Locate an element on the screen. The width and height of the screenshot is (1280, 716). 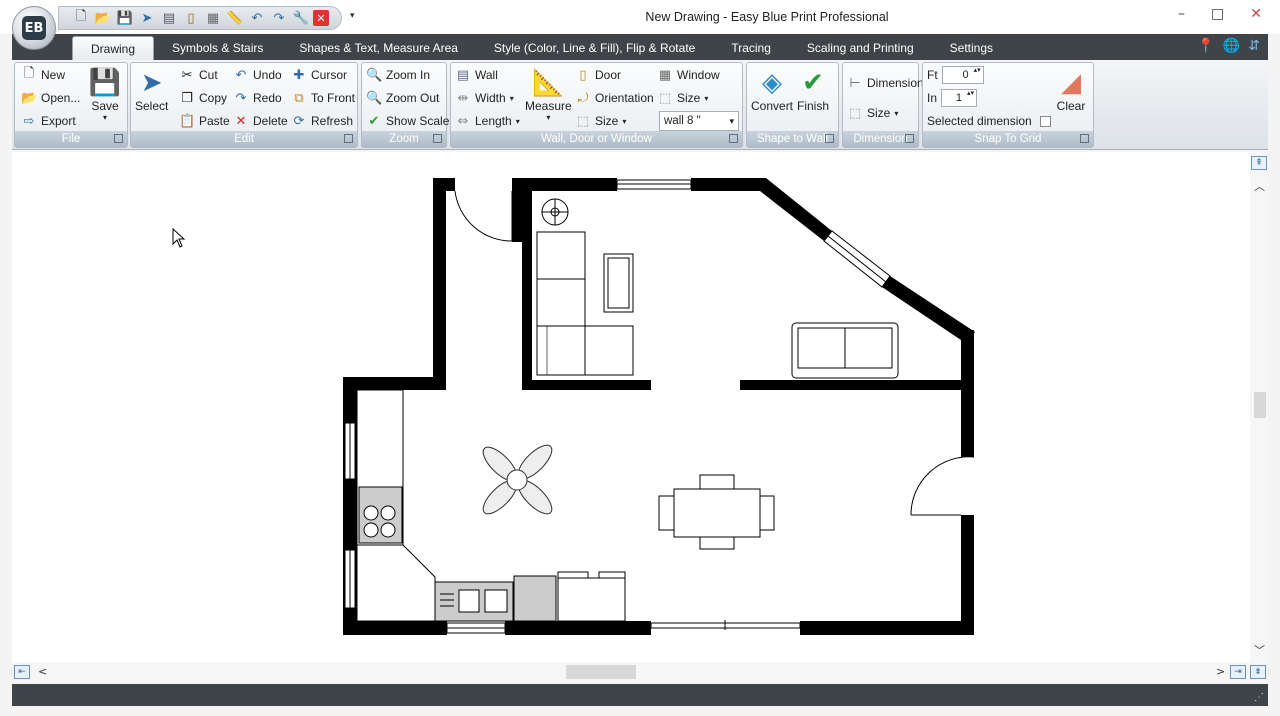
wall-inner-left is located at coordinates (527, 290).